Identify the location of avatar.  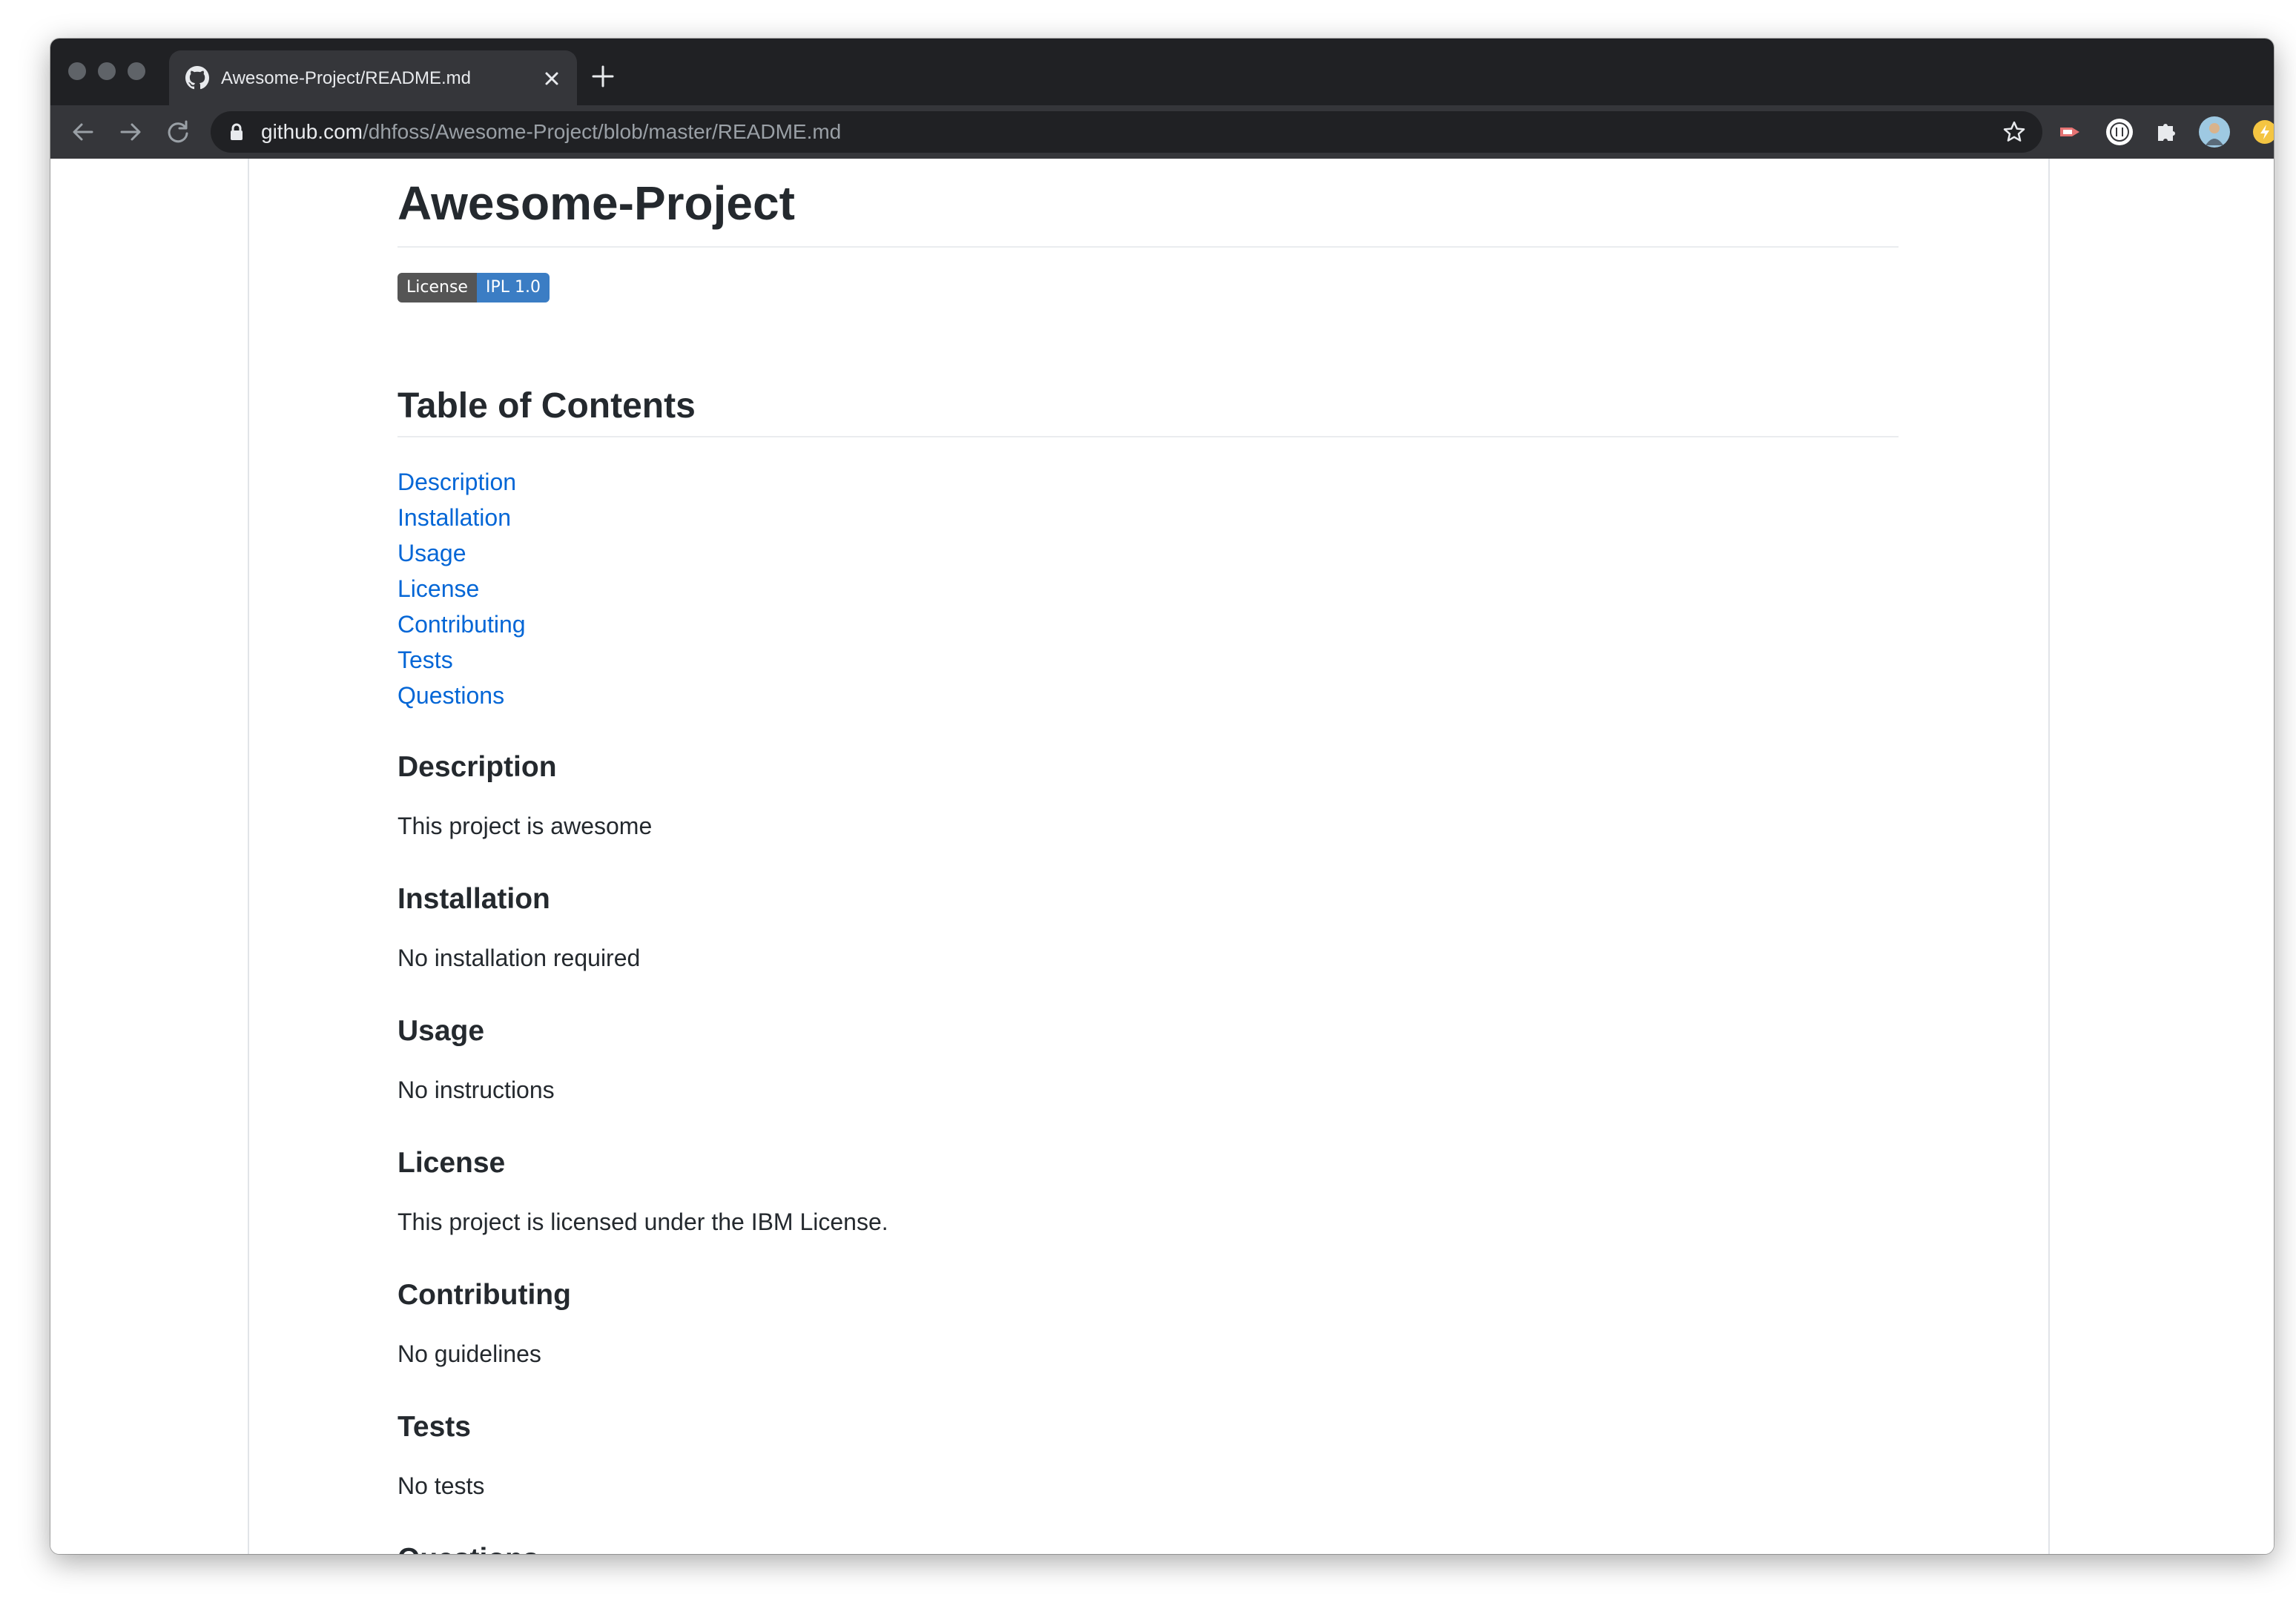
(2214, 132).